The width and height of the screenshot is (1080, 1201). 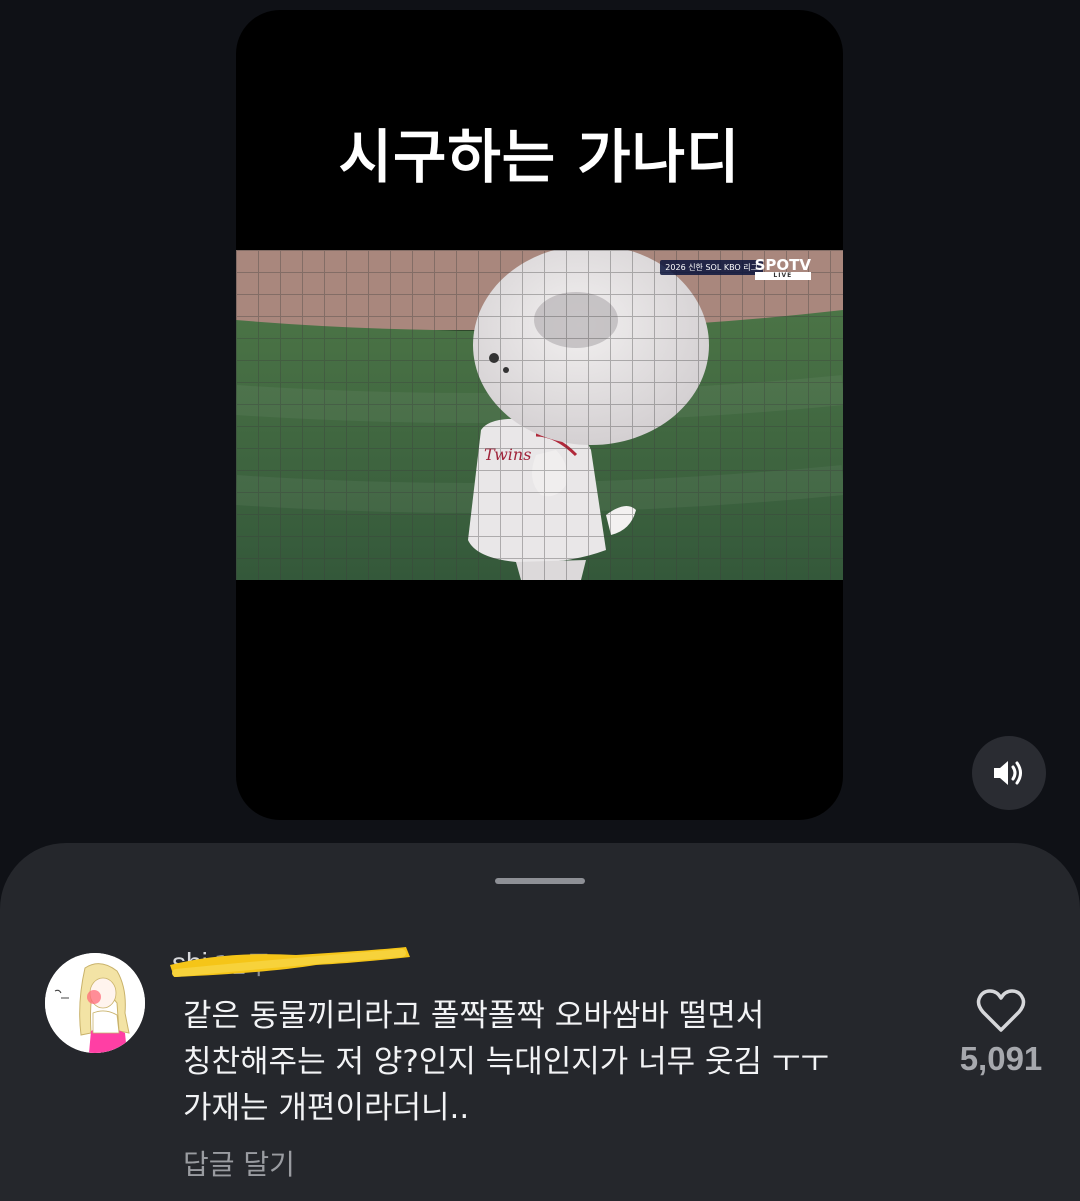 I want to click on comment-line: 가재는 개편이라더니.., so click(x=326, y=1108).